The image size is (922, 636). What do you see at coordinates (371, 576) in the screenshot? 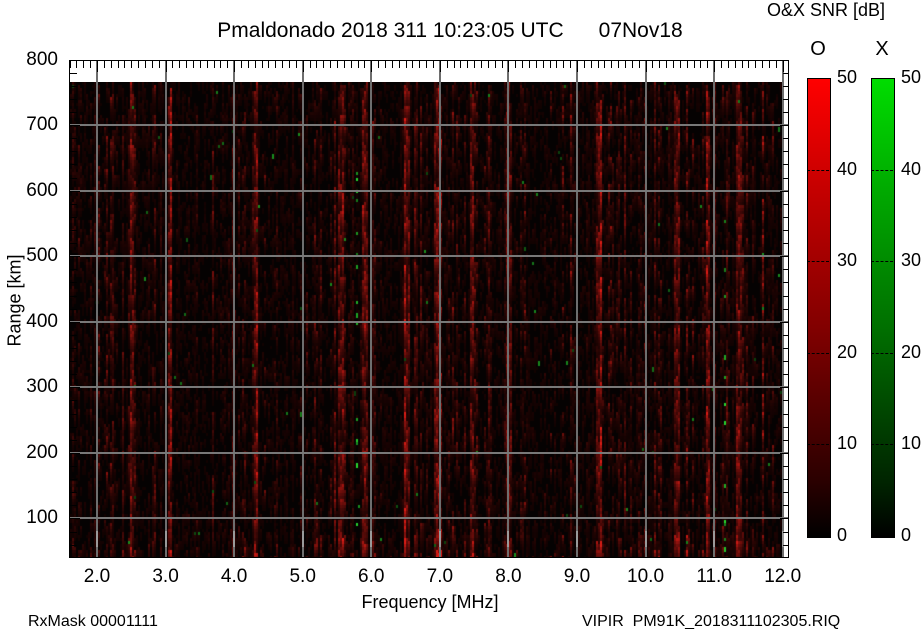
I see `x-tick-label: 6.0` at bounding box center [371, 576].